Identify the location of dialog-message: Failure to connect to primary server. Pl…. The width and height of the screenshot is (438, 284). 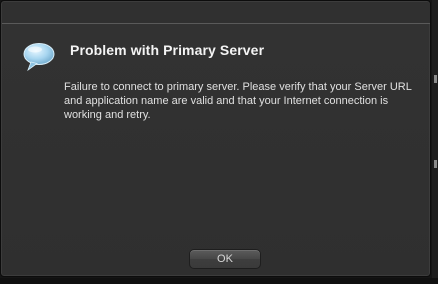
(238, 101).